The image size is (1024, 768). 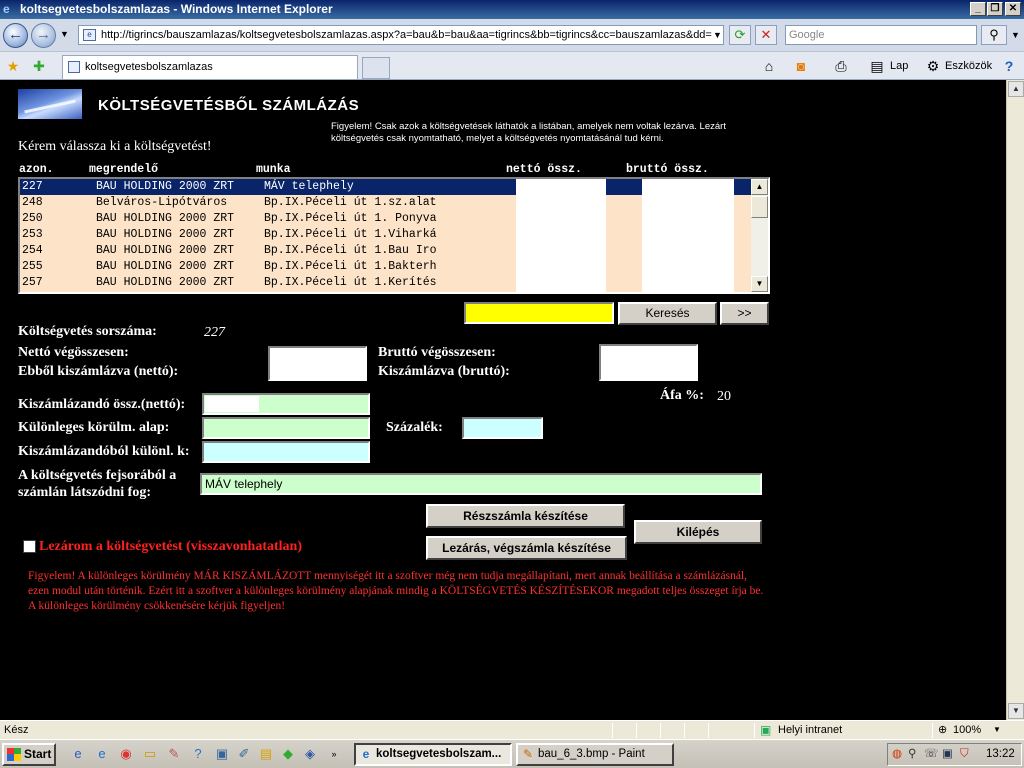 I want to click on page-scroll-up-icon: ▲, so click(x=1016, y=89).